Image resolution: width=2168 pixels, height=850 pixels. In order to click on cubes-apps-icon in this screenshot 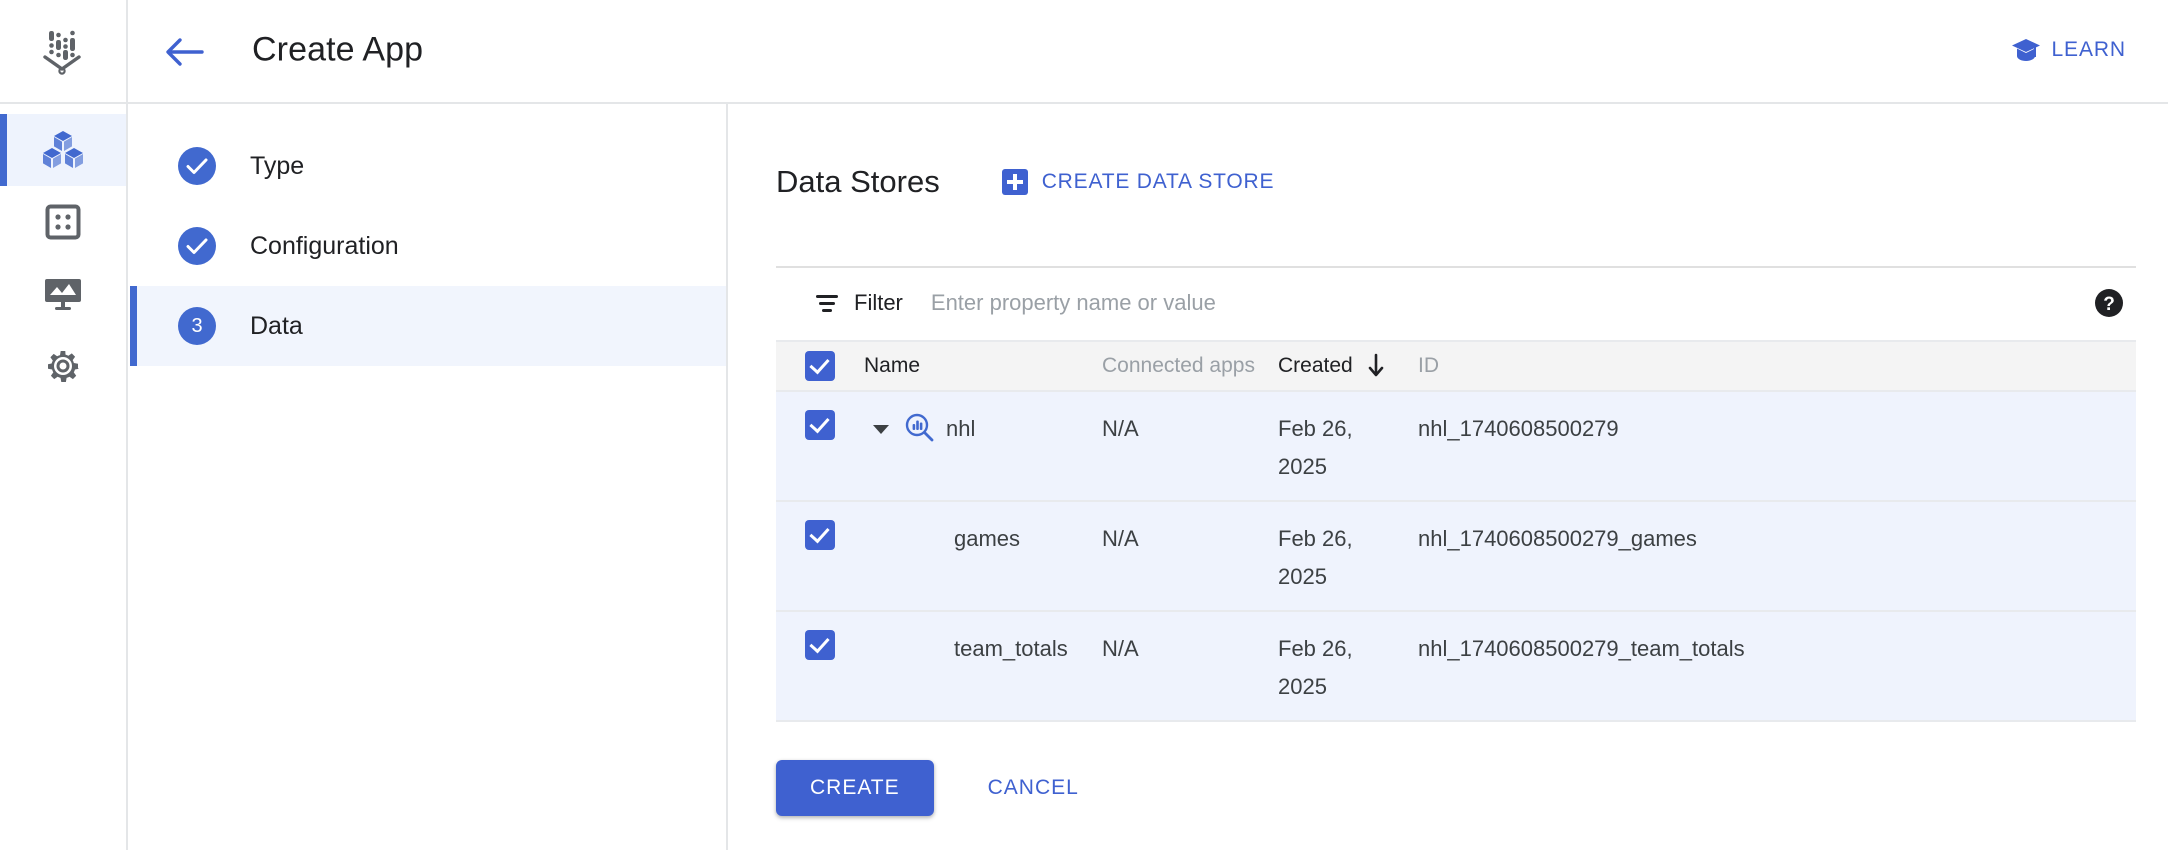, I will do `click(63, 149)`.